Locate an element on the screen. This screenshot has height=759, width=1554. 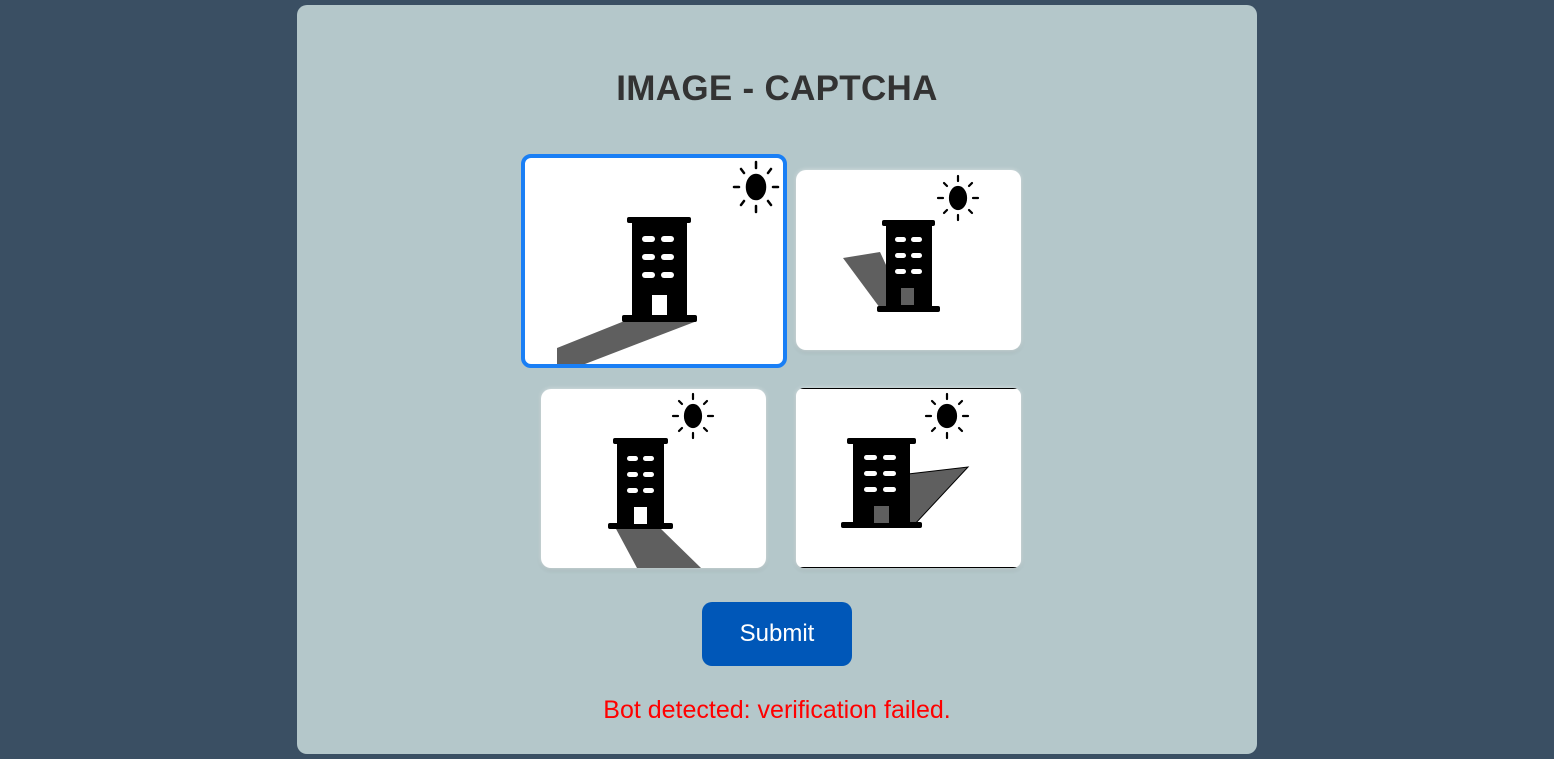
page-title: IMAGE - CAPTCHA is located at coordinates (777, 88).